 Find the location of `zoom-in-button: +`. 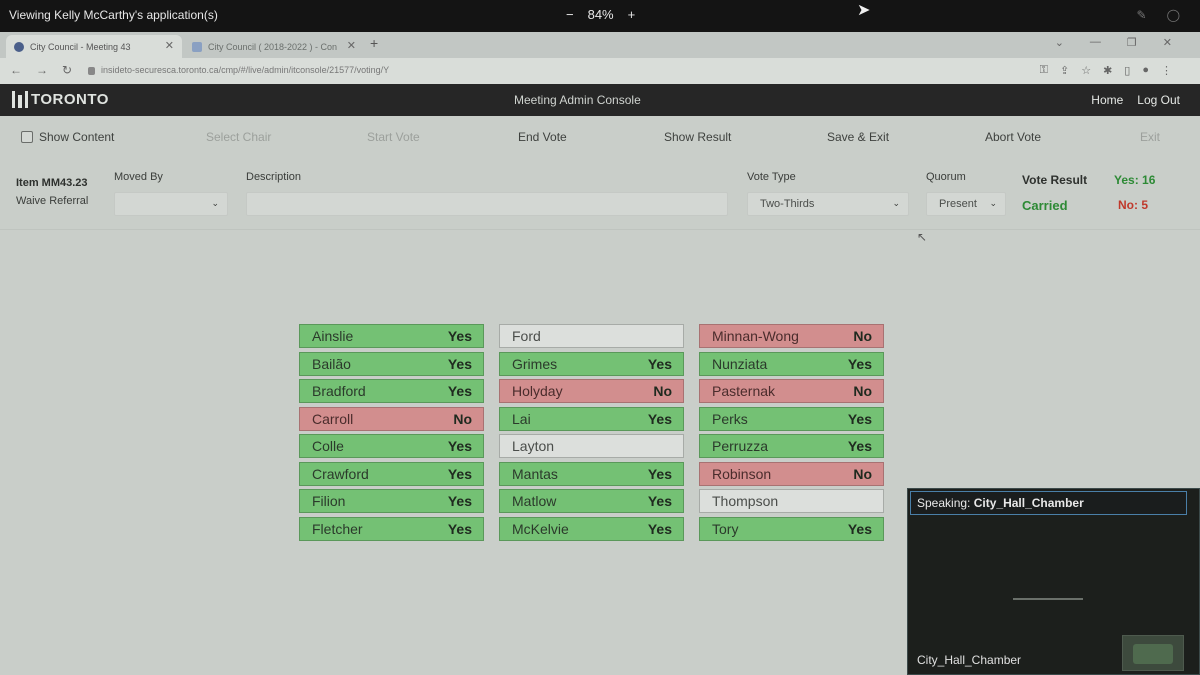

zoom-in-button: + is located at coordinates (632, 14).